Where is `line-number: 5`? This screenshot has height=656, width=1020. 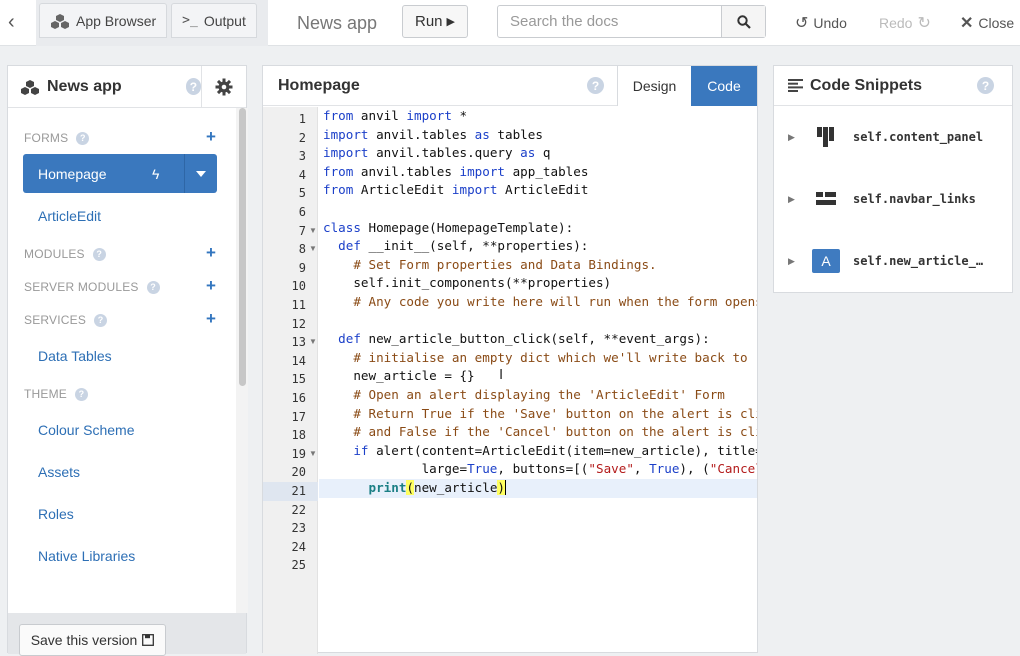
line-number: 5 is located at coordinates (302, 193).